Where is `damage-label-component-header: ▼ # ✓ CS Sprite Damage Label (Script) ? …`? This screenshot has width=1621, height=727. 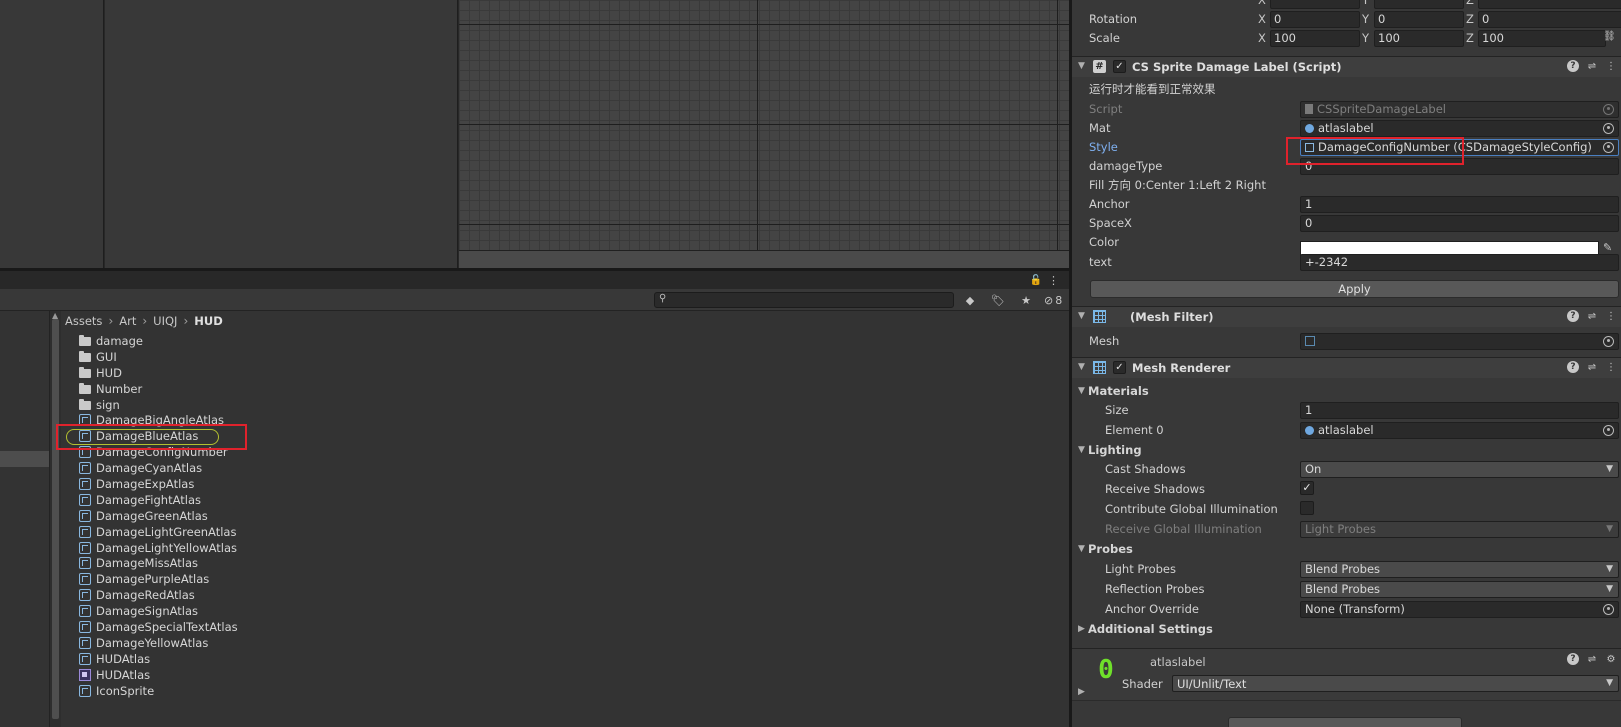 damage-label-component-header: ▼ # ✓ CS Sprite Damage Label (Script) ? … is located at coordinates (1346, 66).